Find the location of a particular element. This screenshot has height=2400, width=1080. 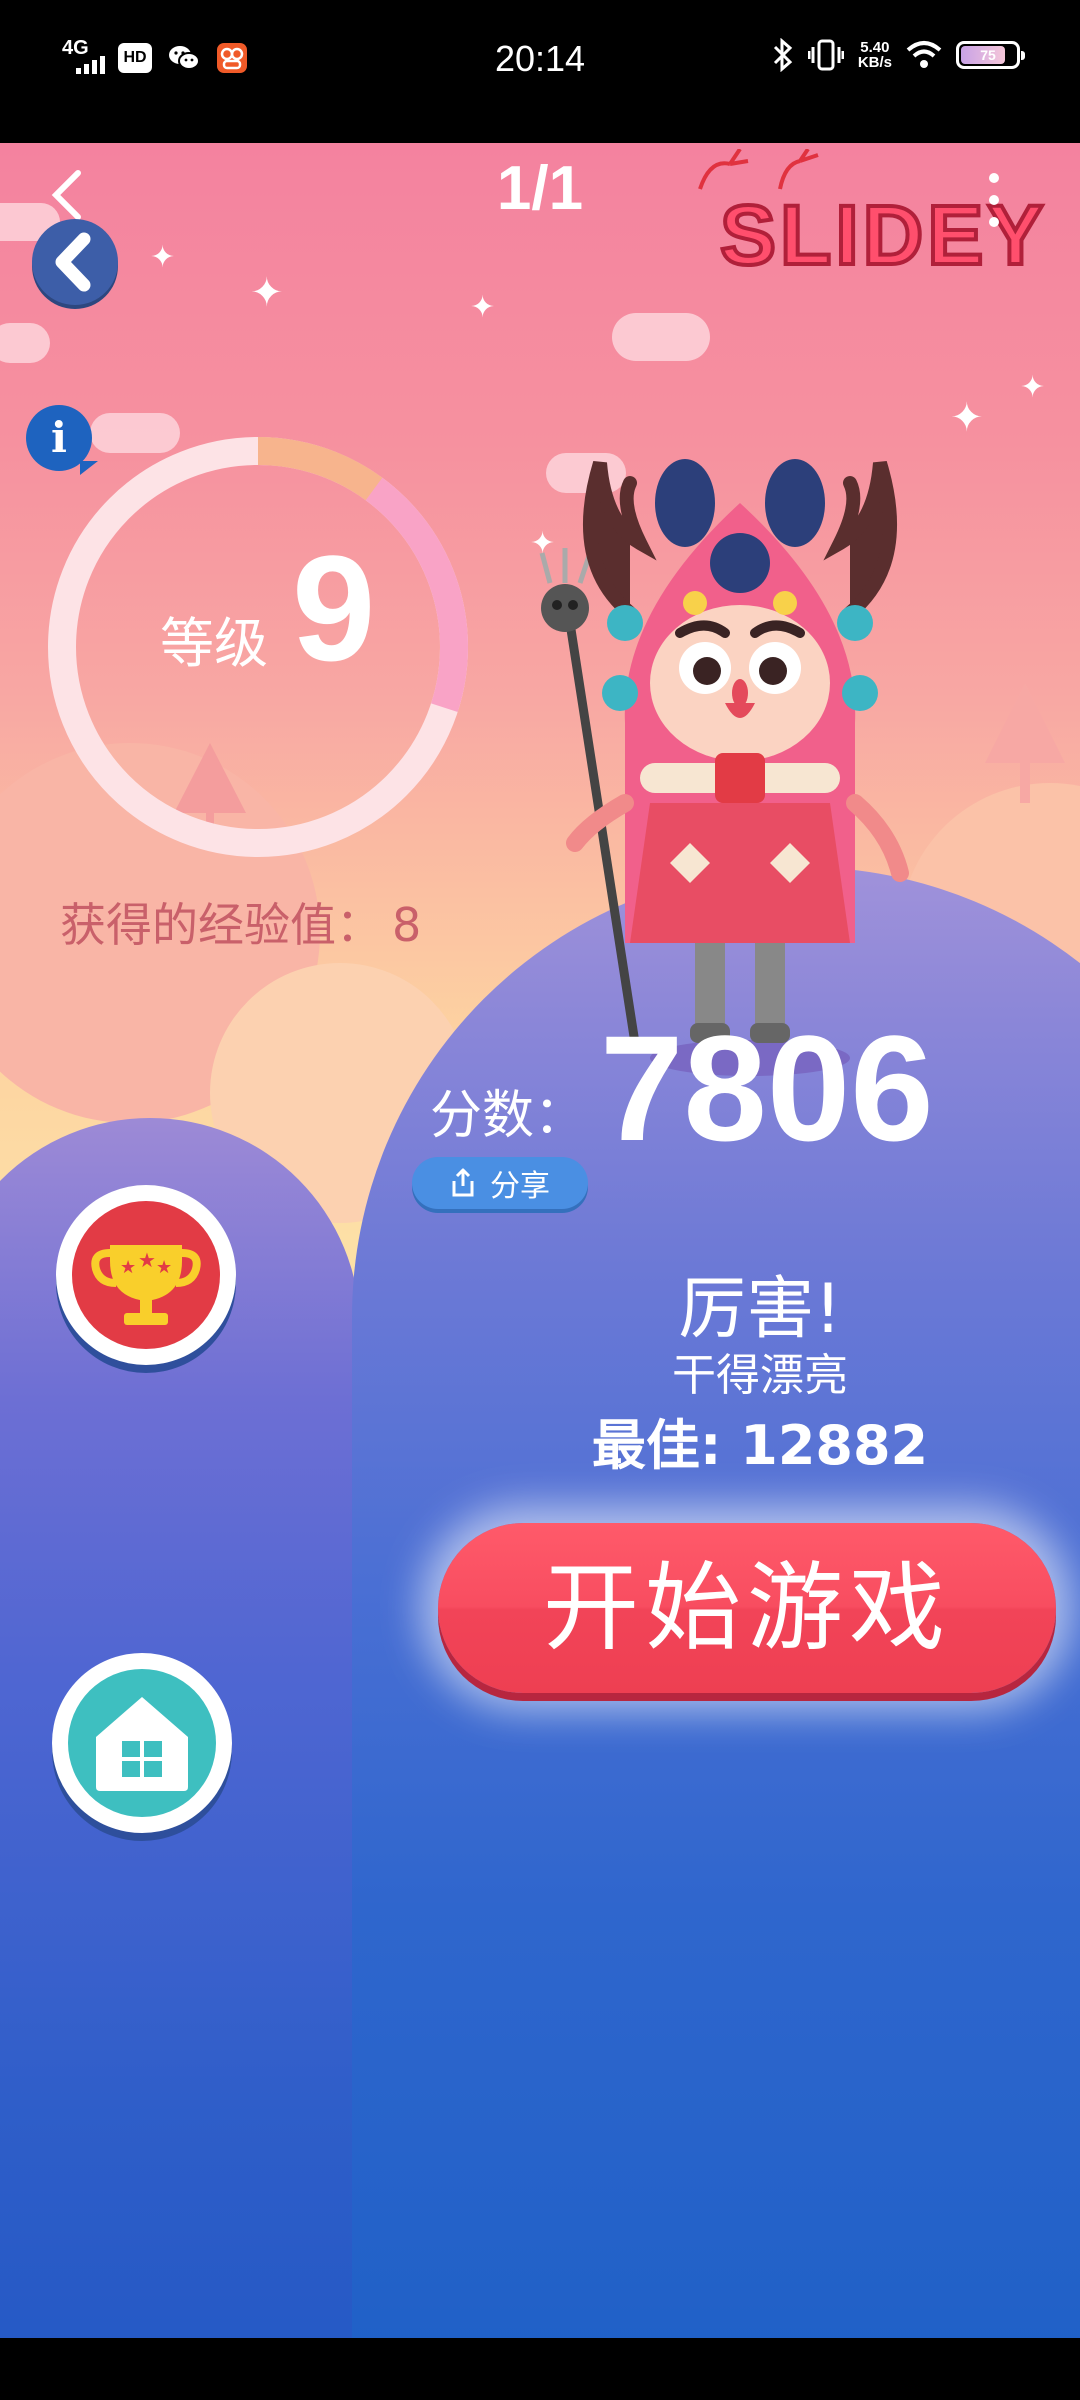

exp-info: 获得的经验值： 8 is located at coordinates (240, 922).